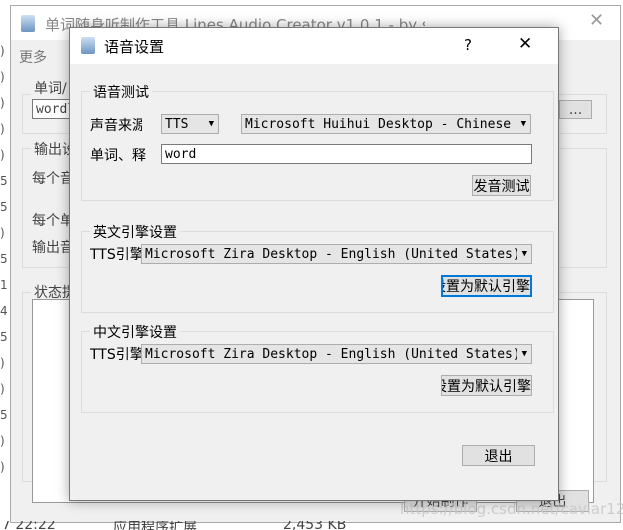  What do you see at coordinates (498, 455) in the screenshot?
I see `dialog-exit-button: 退出` at bounding box center [498, 455].